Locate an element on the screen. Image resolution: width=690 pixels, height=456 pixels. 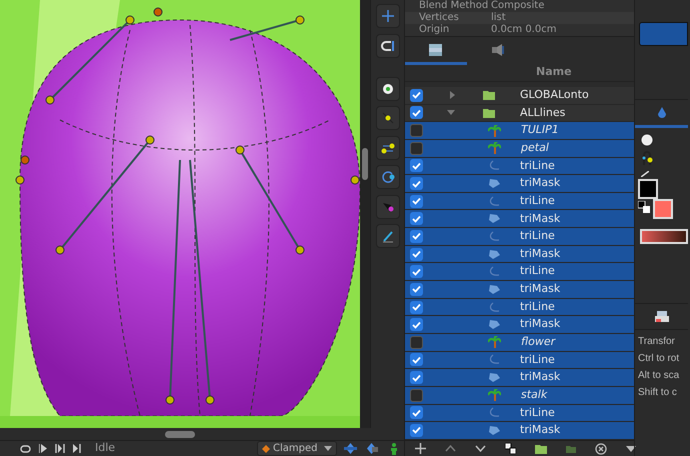
diamond-icon is located at coordinates (266, 448).